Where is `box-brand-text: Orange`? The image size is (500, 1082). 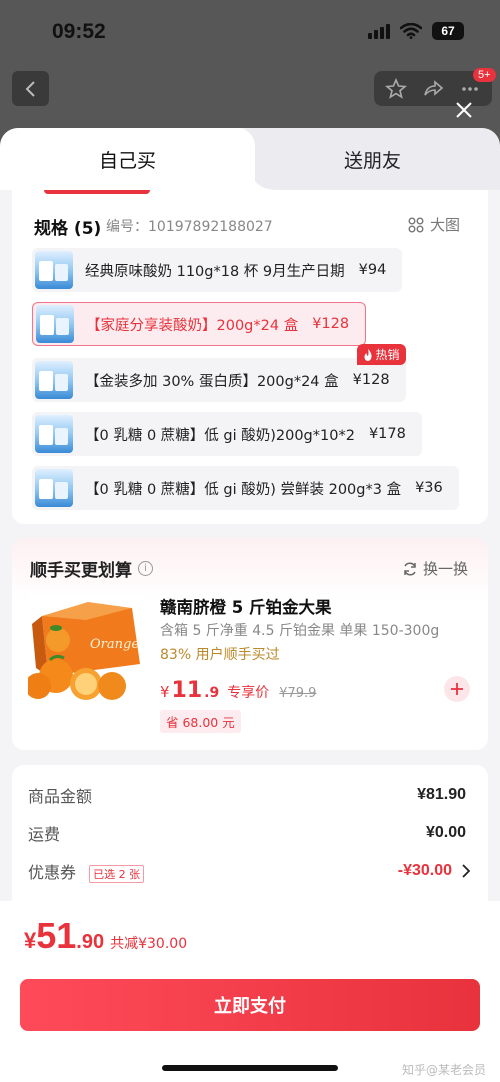 box-brand-text: Orange is located at coordinates (114, 644).